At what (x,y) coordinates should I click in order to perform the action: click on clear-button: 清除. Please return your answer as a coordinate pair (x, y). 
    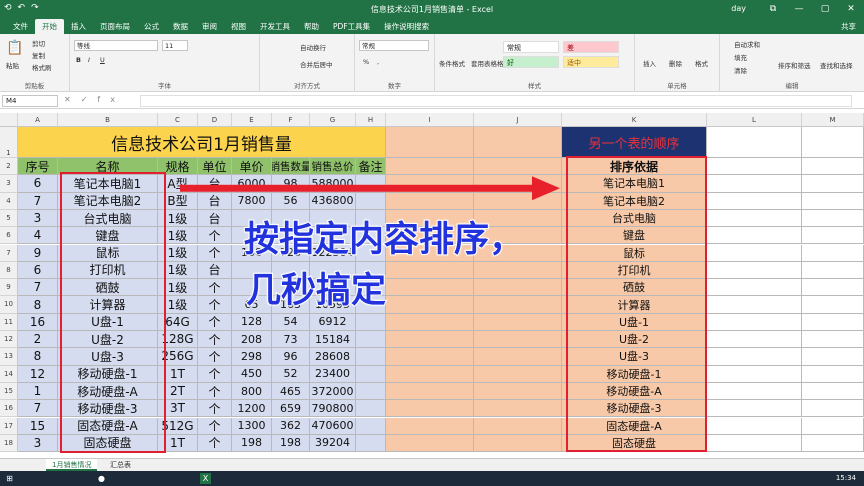
    Looking at the image, I should click on (740, 70).